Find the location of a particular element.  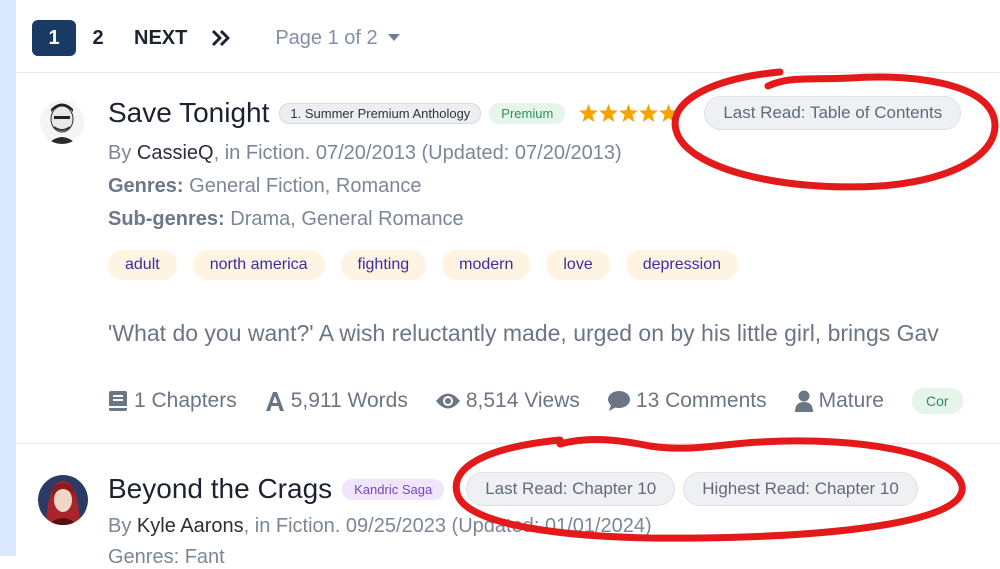

page-select-dropdown: Page 1 of 2 is located at coordinates (337, 38).